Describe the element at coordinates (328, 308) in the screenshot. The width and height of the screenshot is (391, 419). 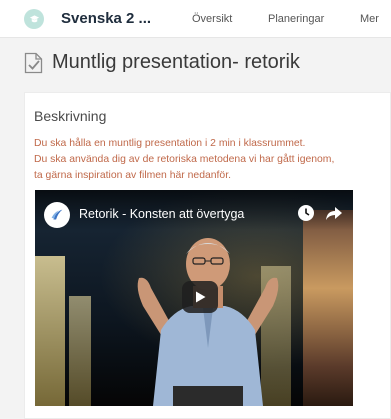
I see `thumbnail-side-frame` at that location.